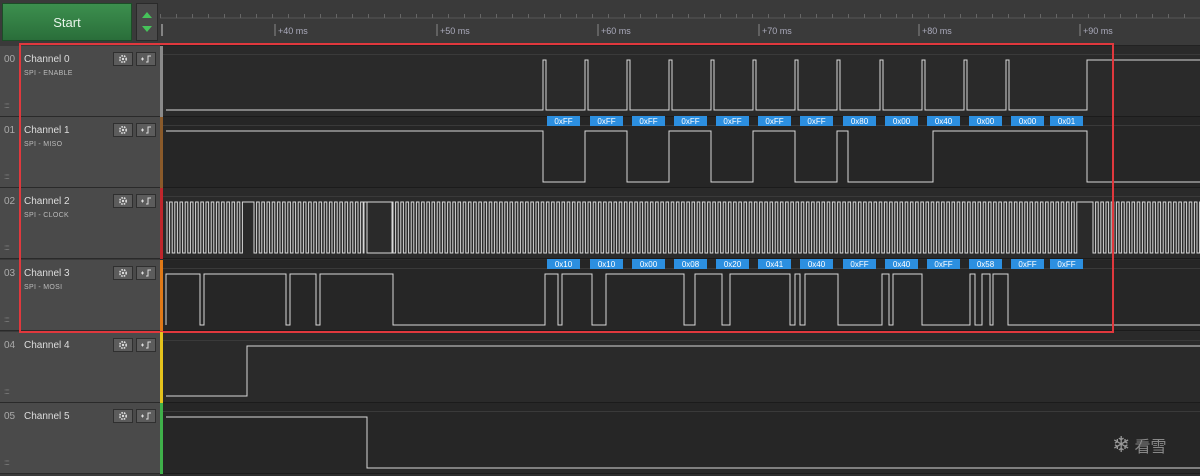 This screenshot has width=1200, height=476. Describe the element at coordinates (648, 264) in the screenshot. I see `mosi-decode-label: 0x00` at that location.